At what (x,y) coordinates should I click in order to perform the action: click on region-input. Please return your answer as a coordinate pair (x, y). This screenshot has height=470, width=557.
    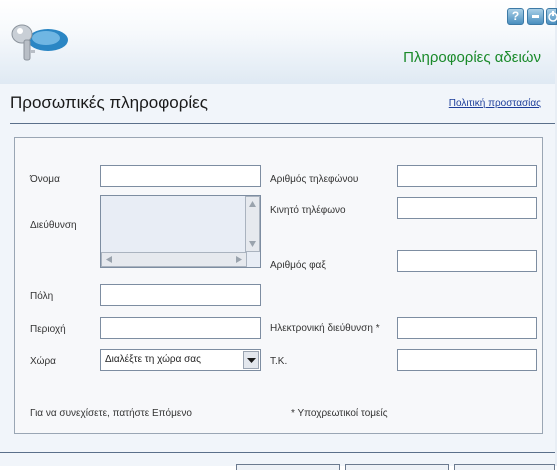
    Looking at the image, I should click on (180, 328).